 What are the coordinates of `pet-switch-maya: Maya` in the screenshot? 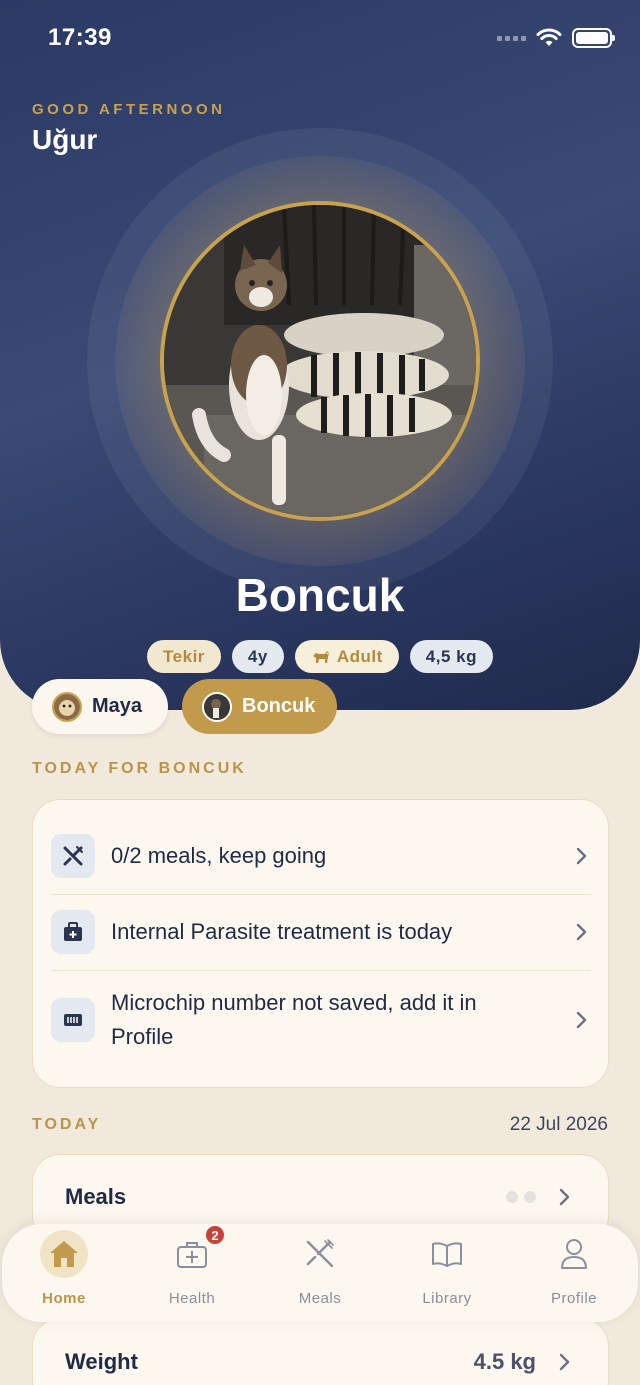 It's located at (100, 706).